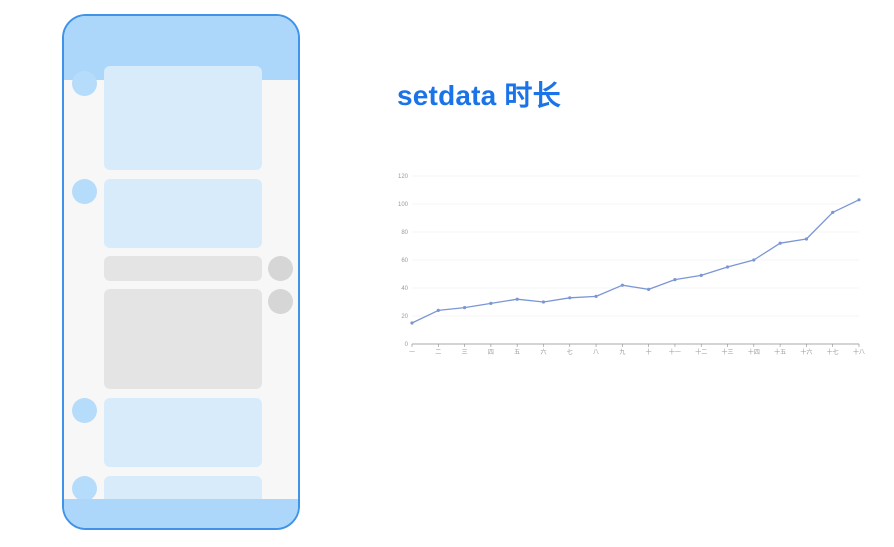 This screenshot has height=547, width=894. What do you see at coordinates (517, 352) in the screenshot?
I see `x-tick-label: 五` at bounding box center [517, 352].